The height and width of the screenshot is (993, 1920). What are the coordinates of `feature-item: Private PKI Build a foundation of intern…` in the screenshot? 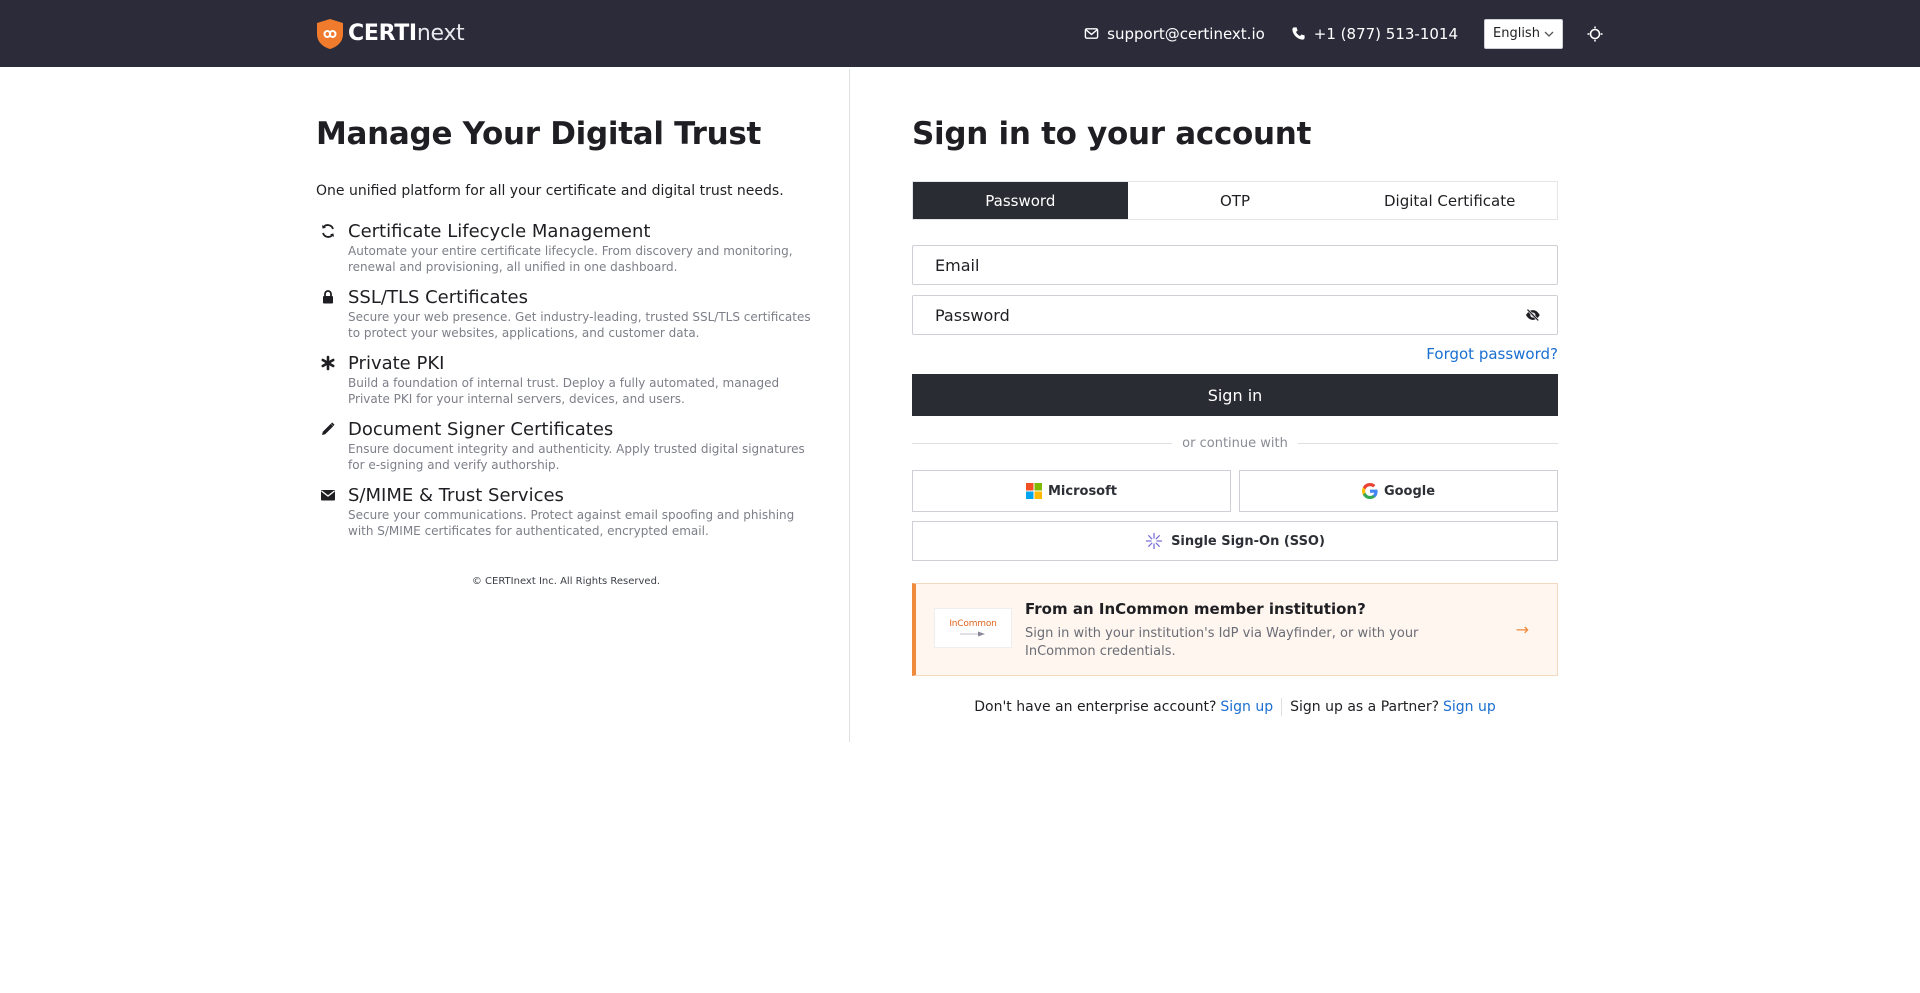 It's located at (566, 386).